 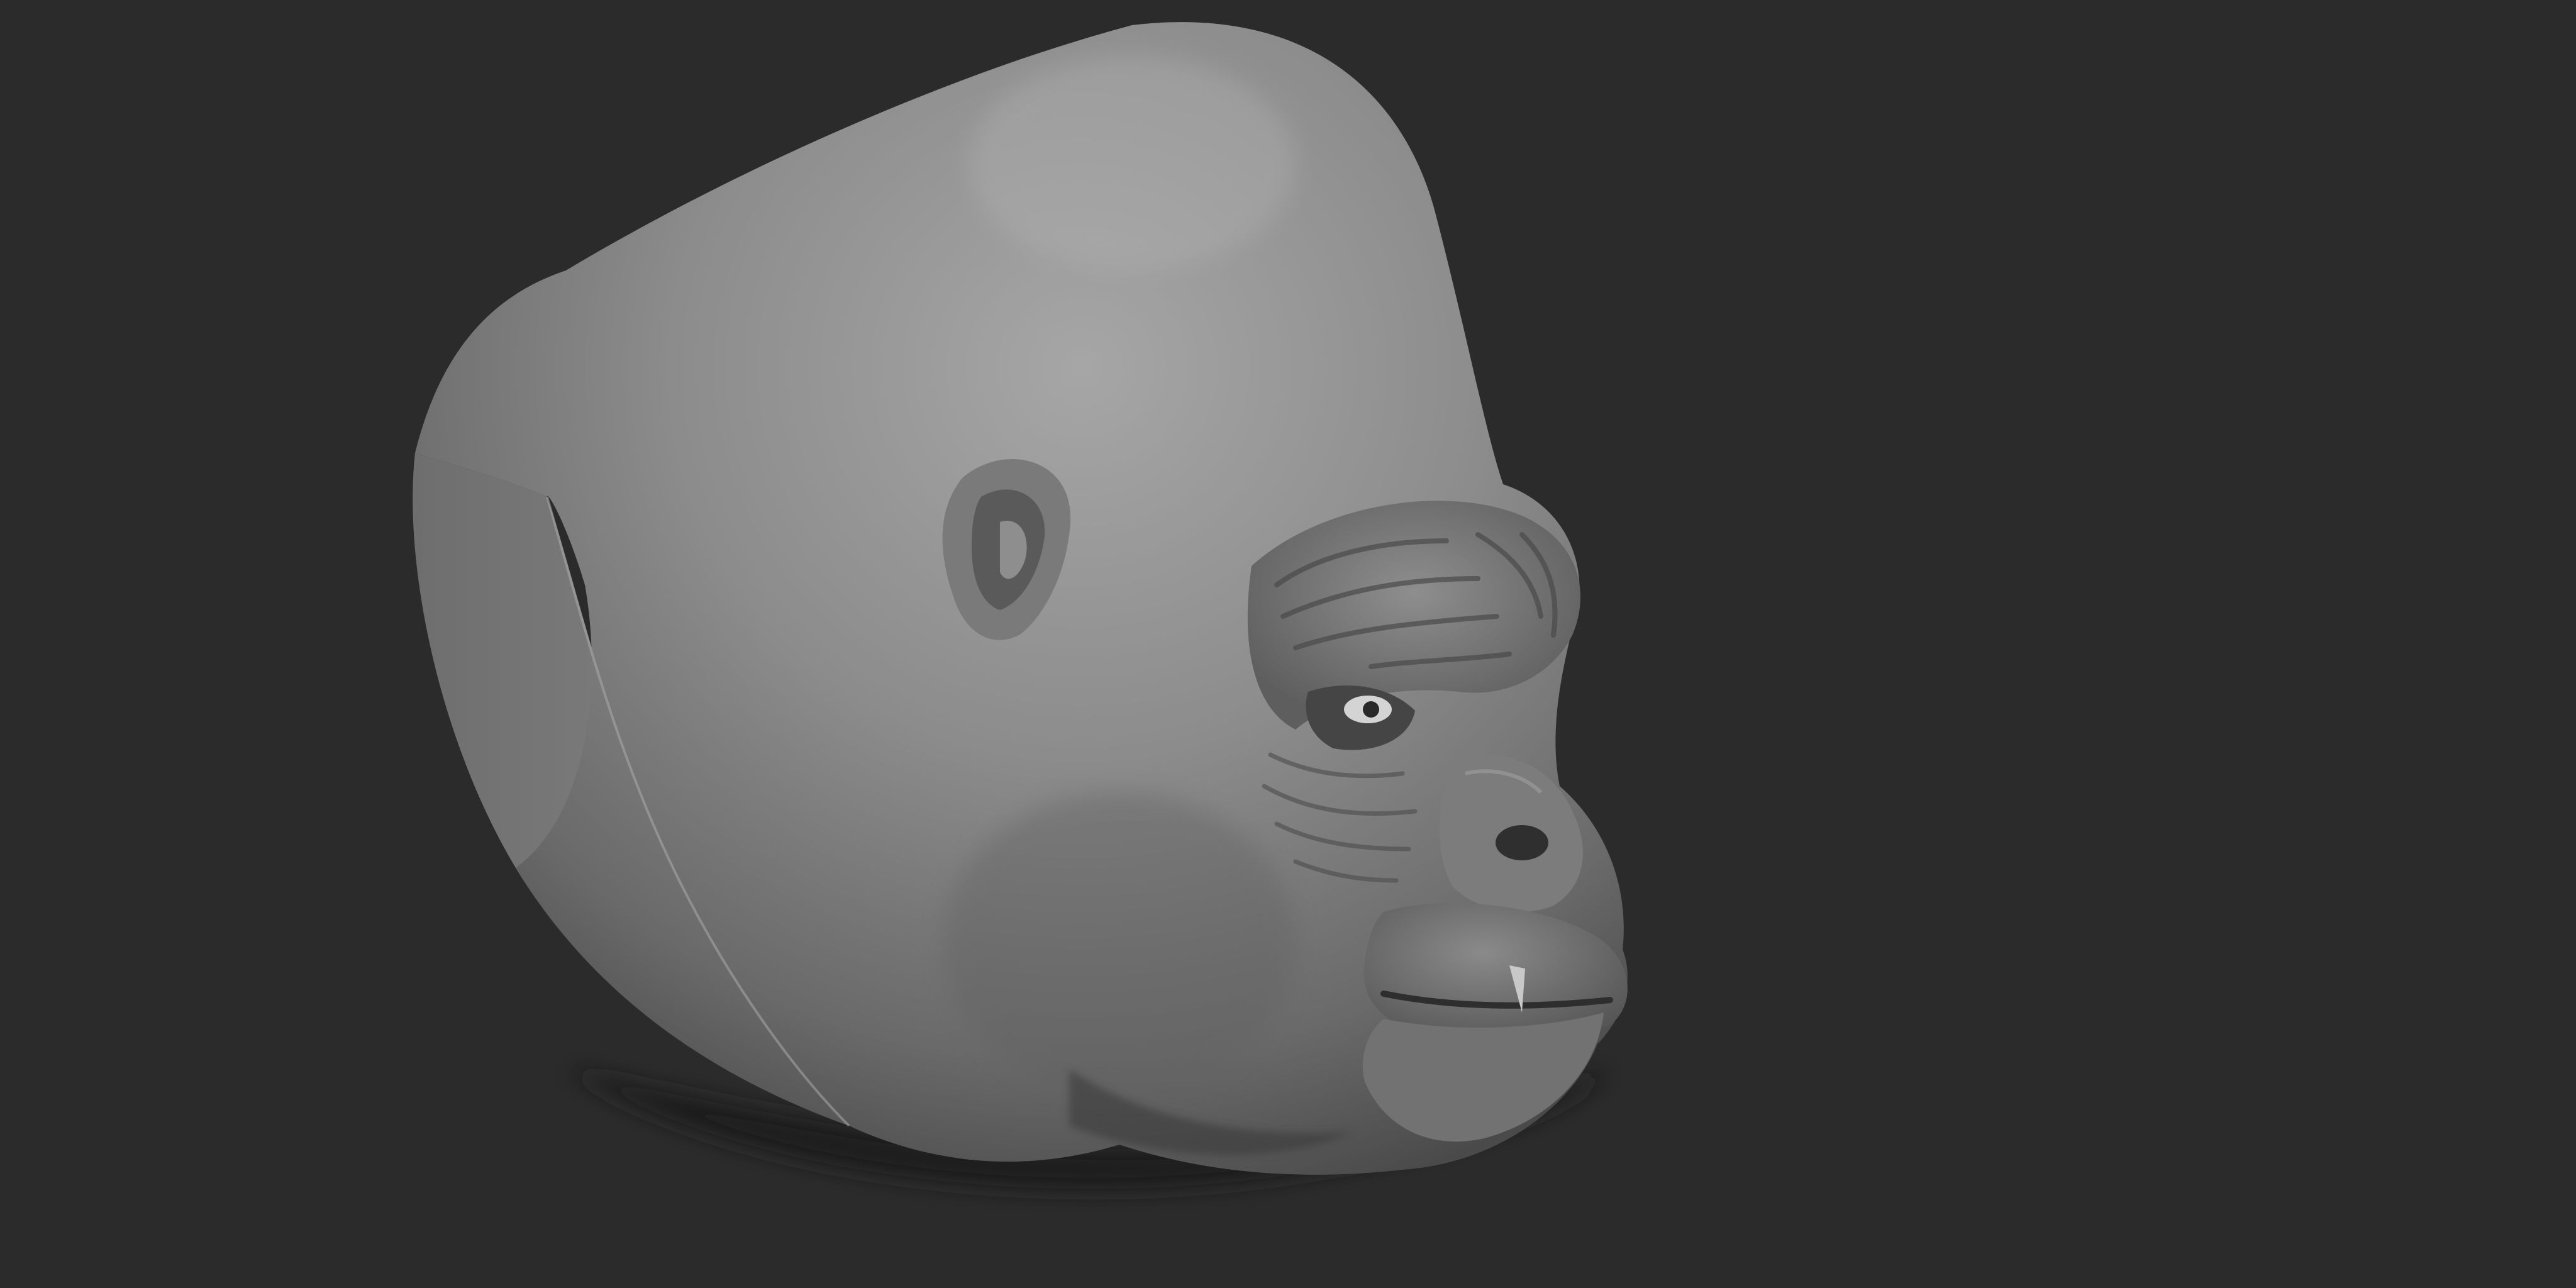 I want to click on chin, so click(x=1483, y=1077).